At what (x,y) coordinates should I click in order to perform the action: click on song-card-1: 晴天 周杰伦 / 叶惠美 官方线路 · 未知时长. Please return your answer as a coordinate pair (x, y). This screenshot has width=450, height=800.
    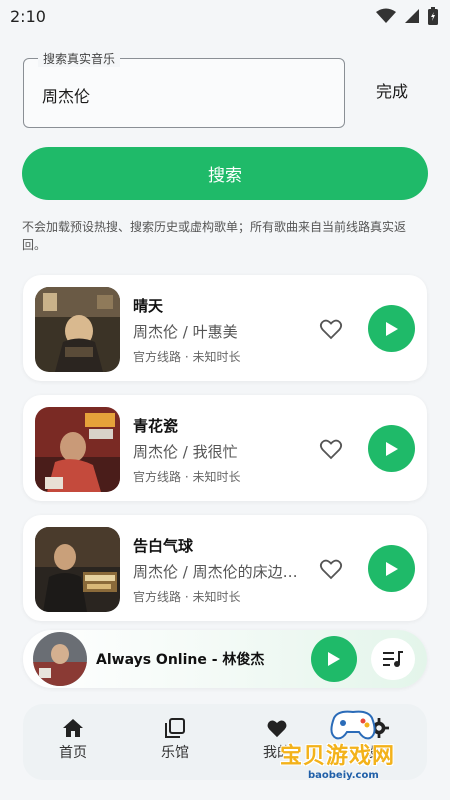
    Looking at the image, I should click on (225, 328).